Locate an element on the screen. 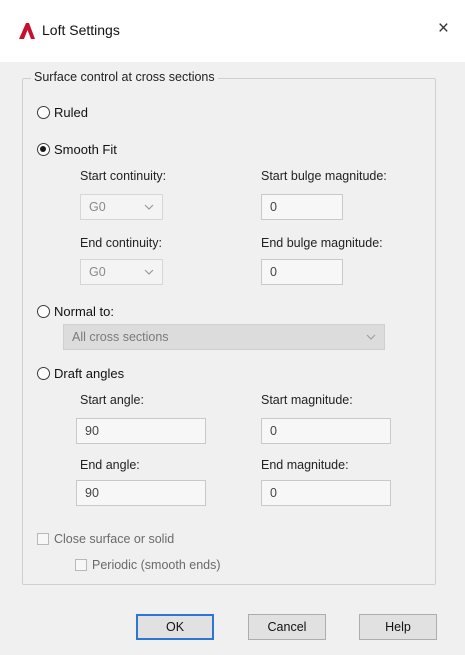 Image resolution: width=465 pixels, height=655 pixels. help-button: Help is located at coordinates (398, 627).